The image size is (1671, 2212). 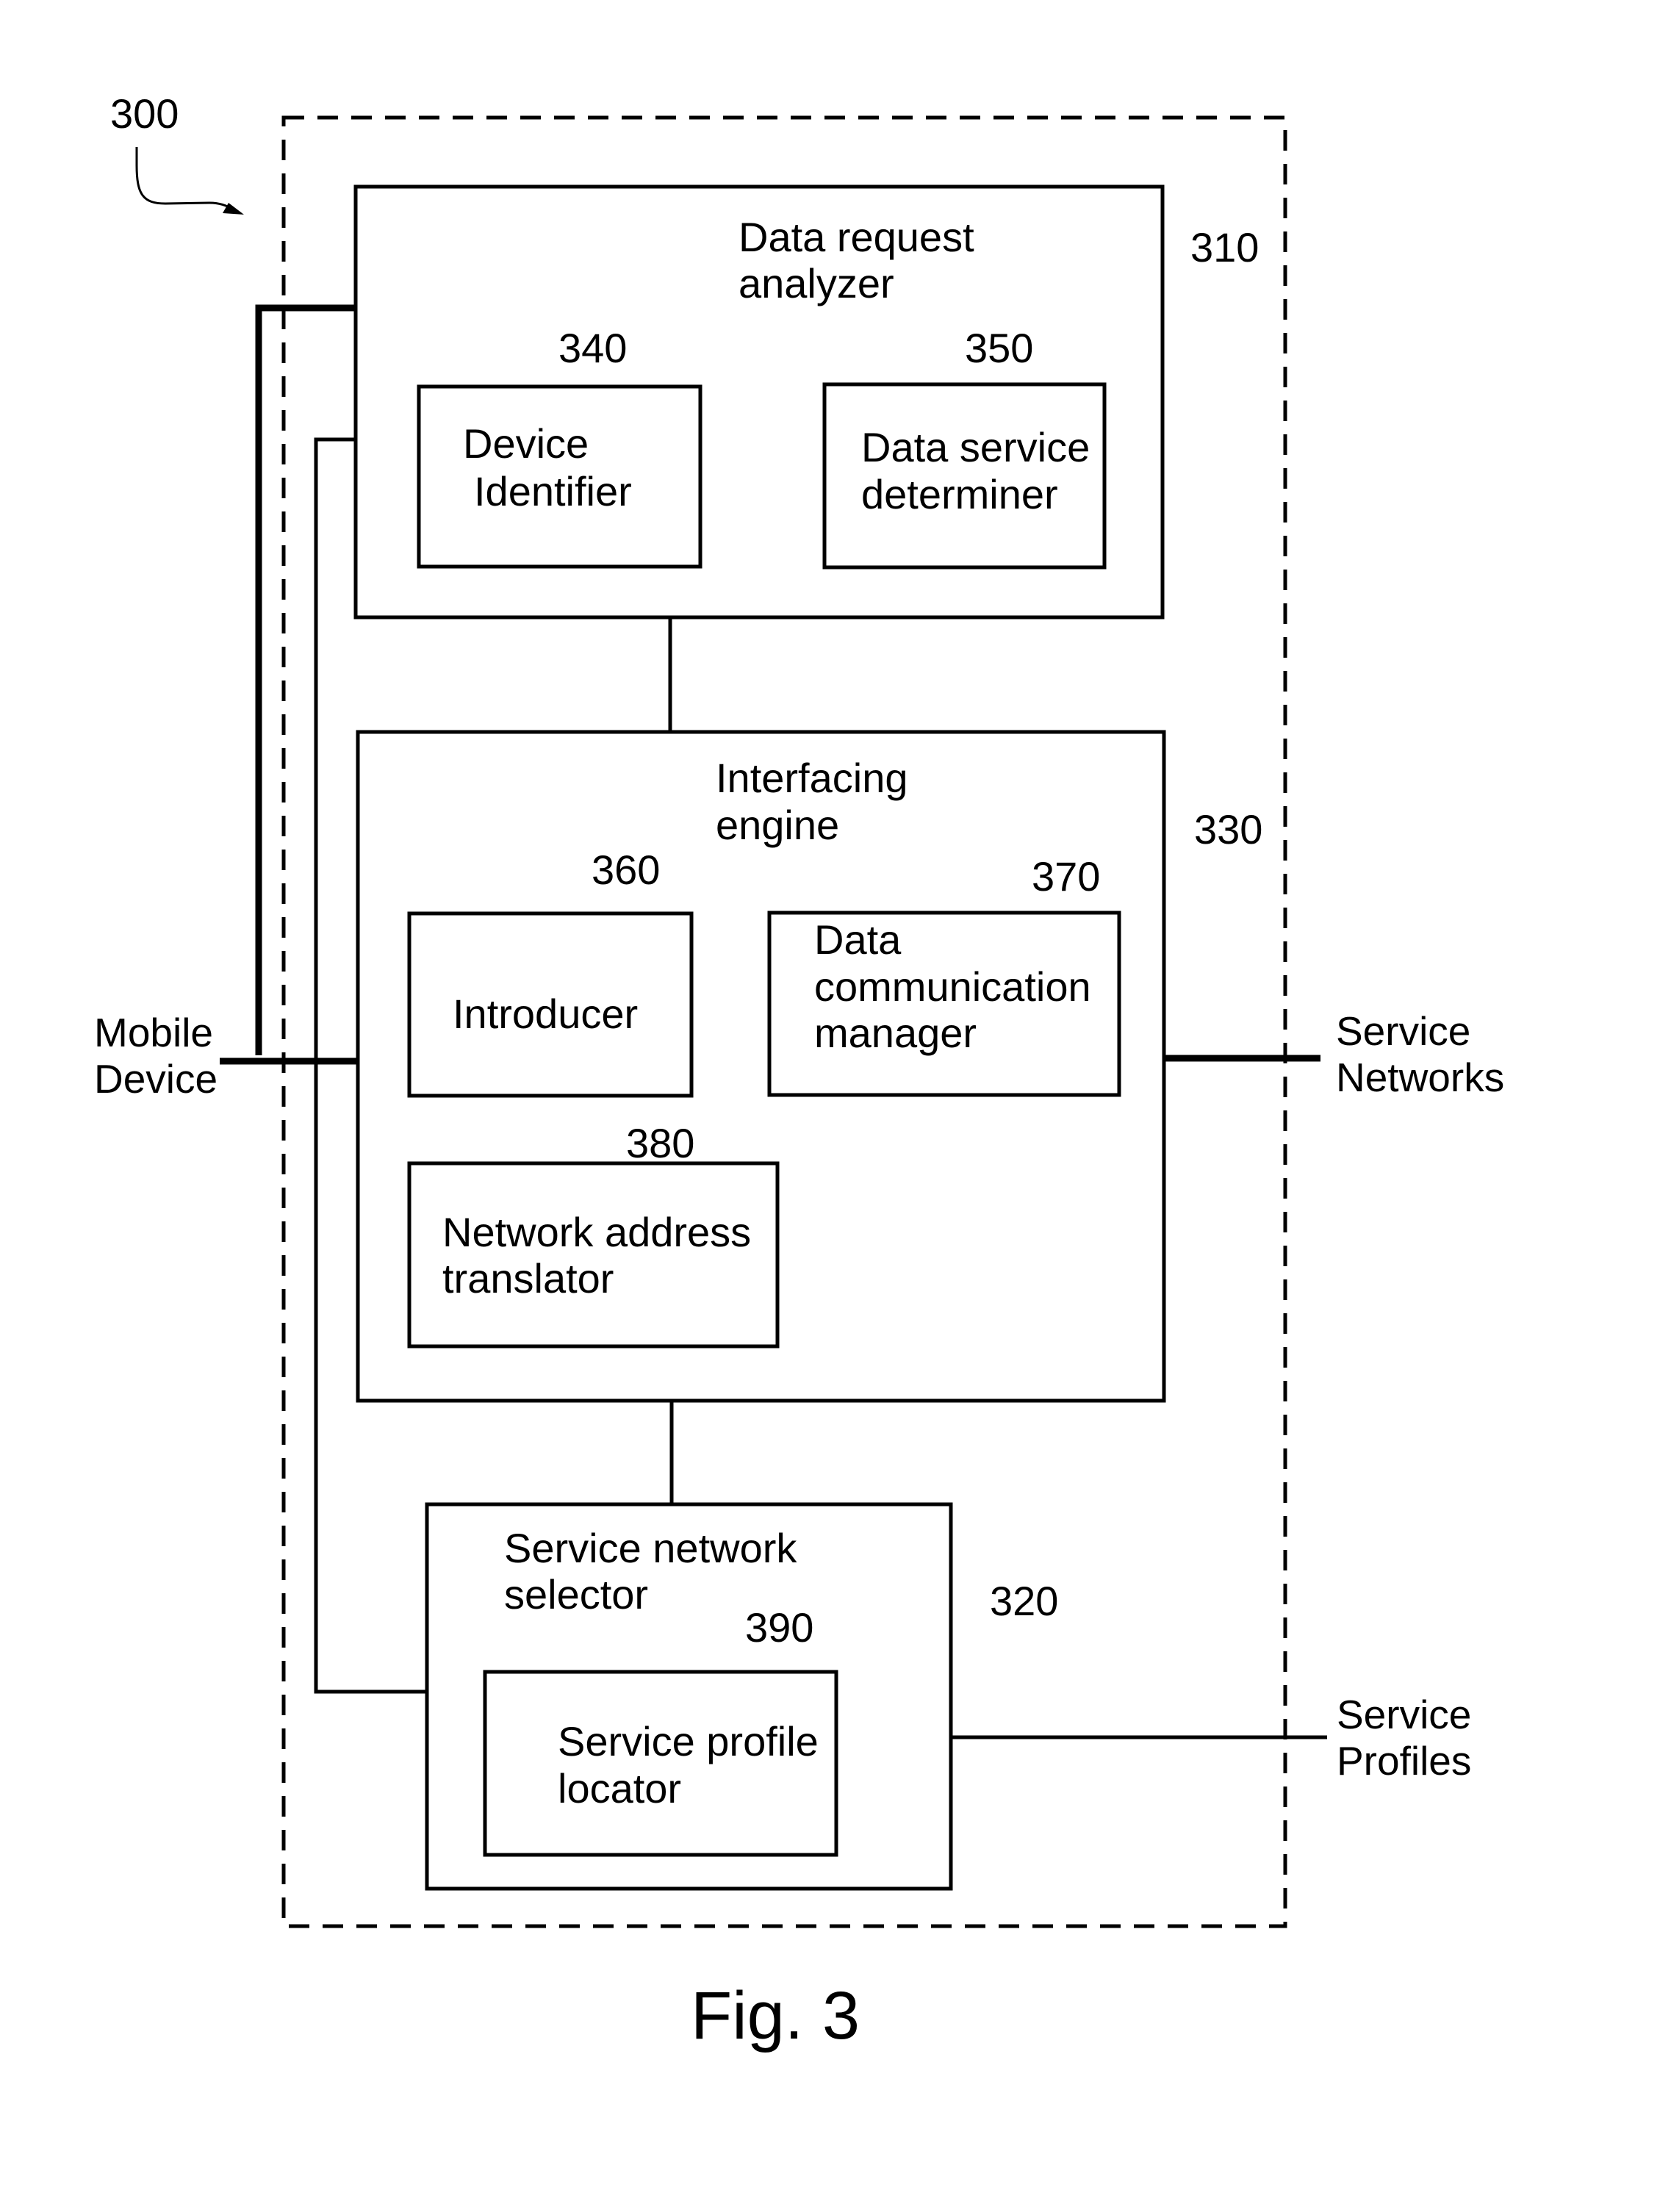 I want to click on data-communication-manager-label-1: Data, so click(x=858, y=939).